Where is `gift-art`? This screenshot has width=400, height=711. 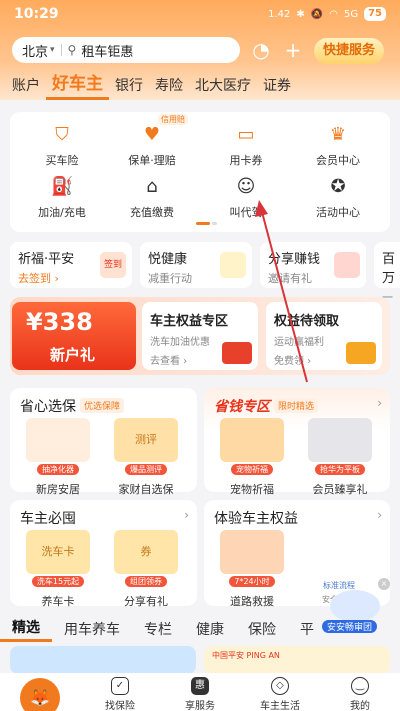 gift-art is located at coordinates (347, 265).